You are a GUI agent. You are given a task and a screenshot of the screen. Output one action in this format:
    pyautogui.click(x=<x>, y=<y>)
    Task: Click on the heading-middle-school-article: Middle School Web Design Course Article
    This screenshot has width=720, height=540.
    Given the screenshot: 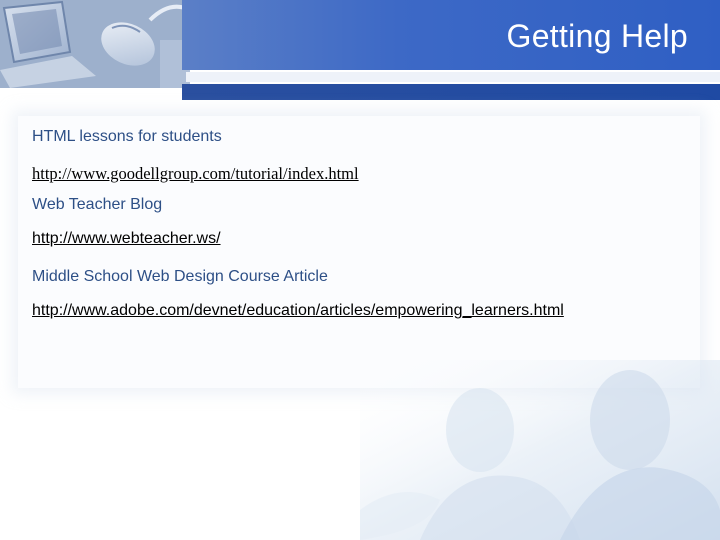 What is the action you would take?
    pyautogui.click(x=180, y=276)
    